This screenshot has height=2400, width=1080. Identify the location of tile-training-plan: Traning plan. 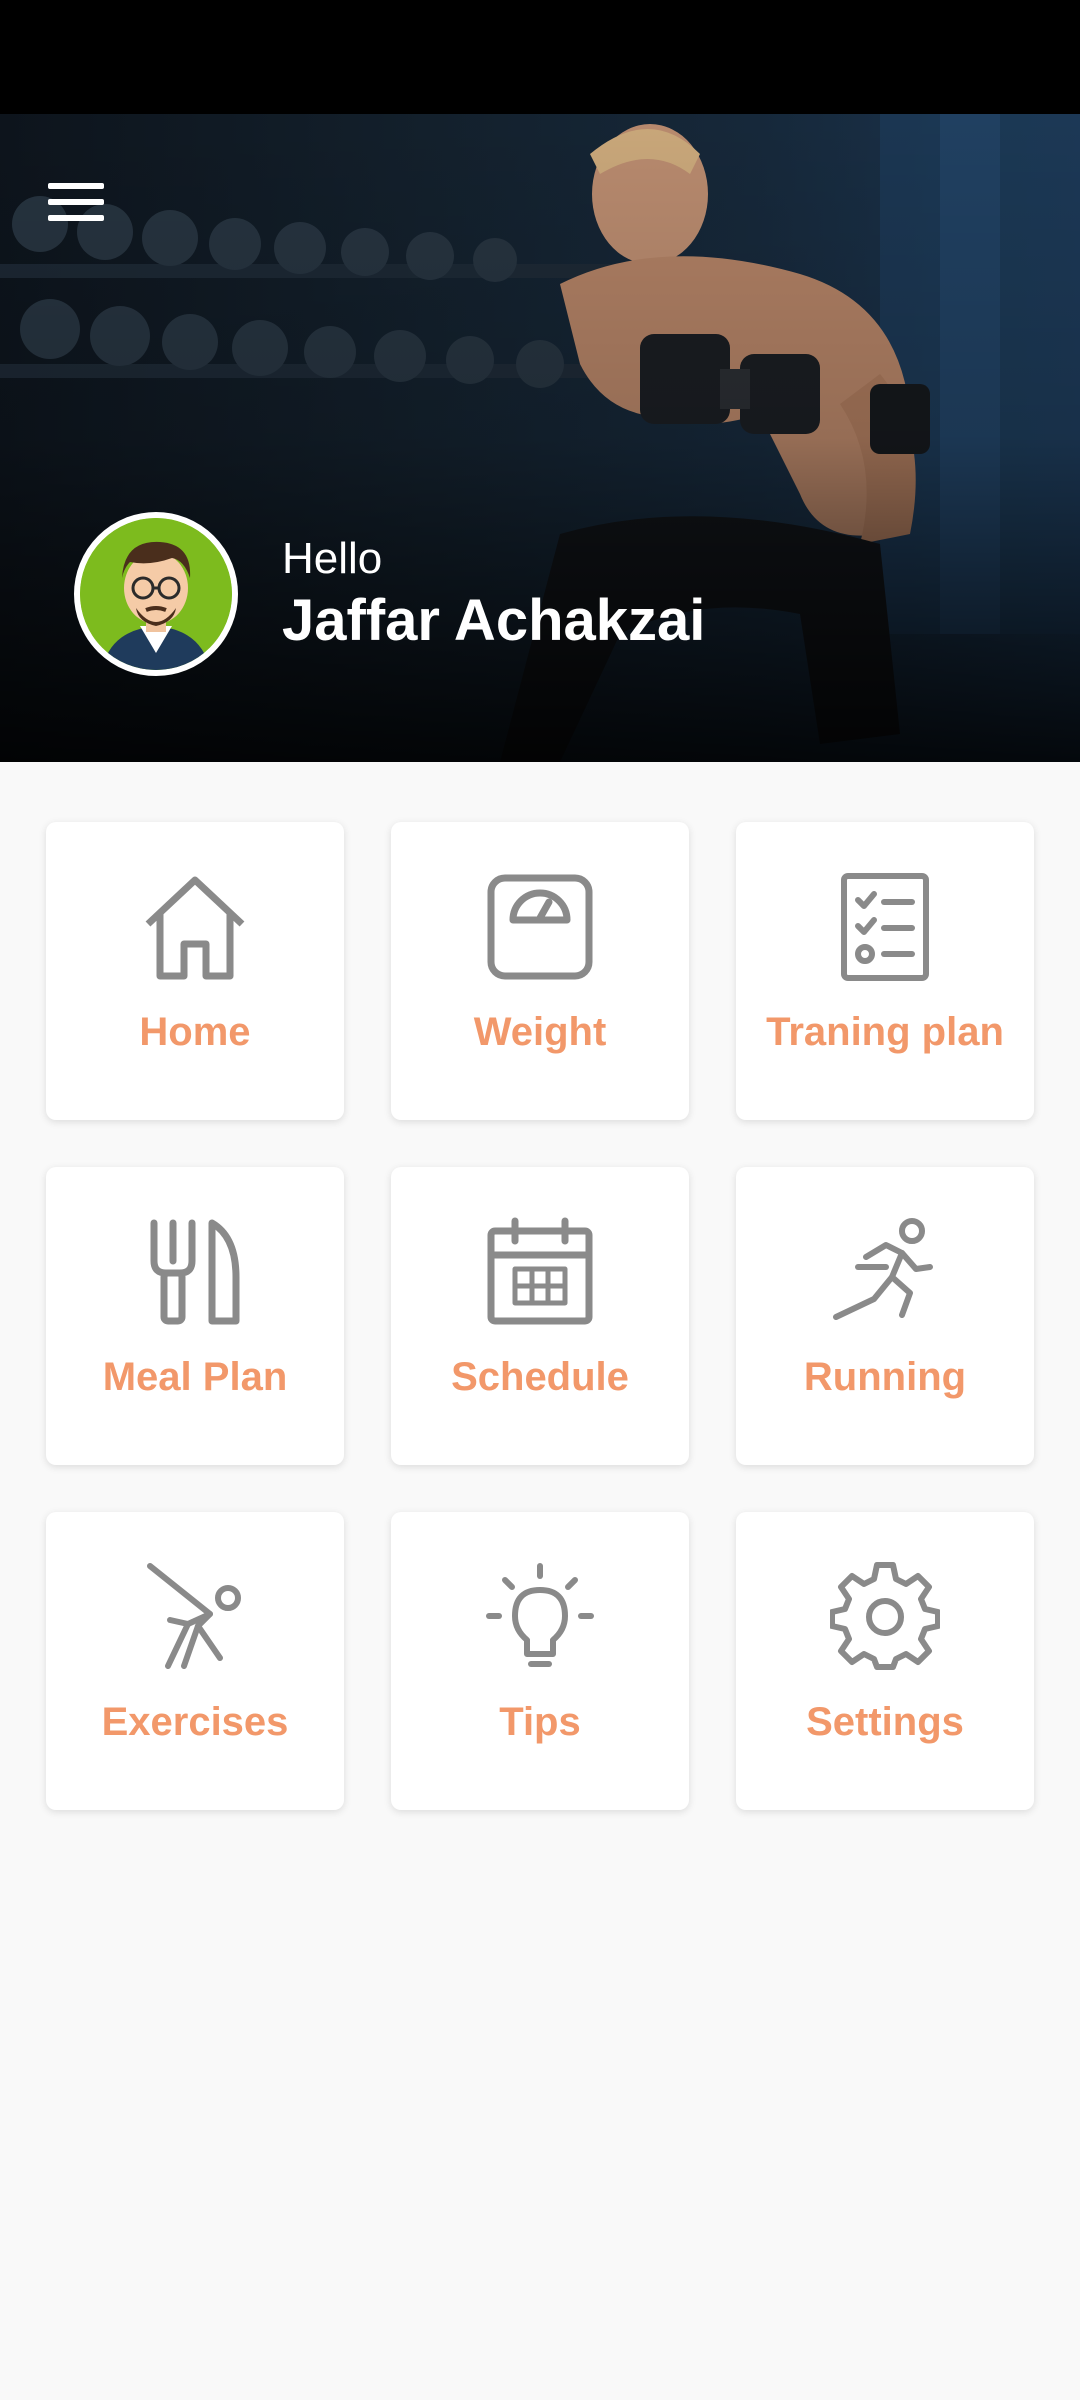
(885, 971).